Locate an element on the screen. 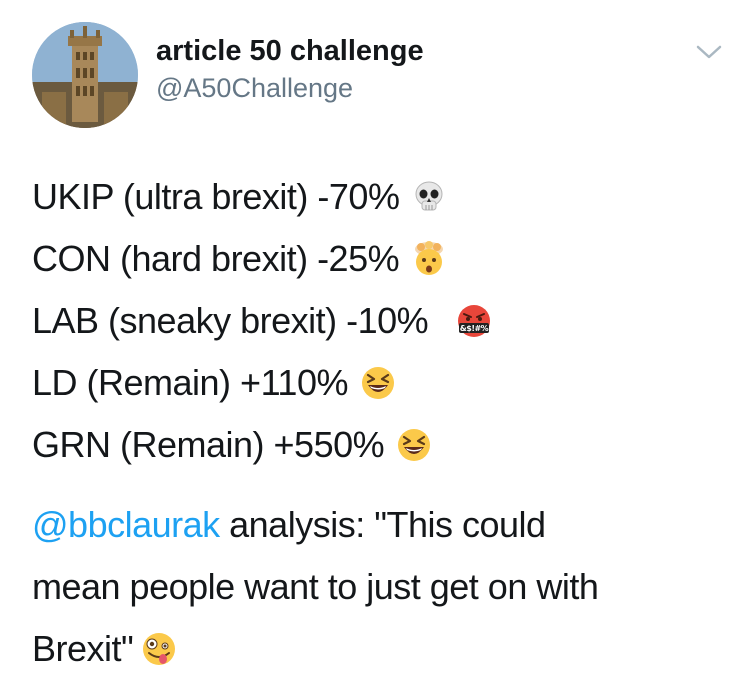 The height and width of the screenshot is (697, 750). result-line-con: CON (hard brexit) -25% is located at coordinates (382, 259).